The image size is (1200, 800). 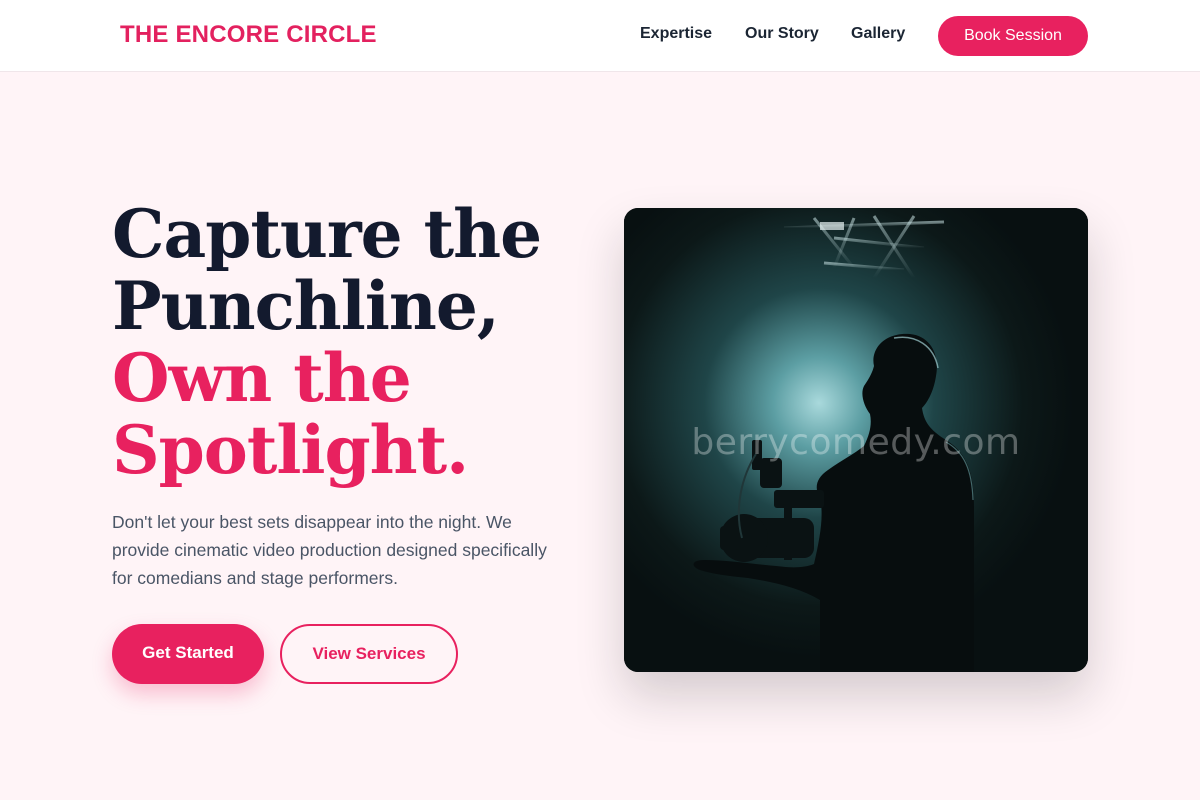 I want to click on view-services-button: View Services, so click(x=369, y=654).